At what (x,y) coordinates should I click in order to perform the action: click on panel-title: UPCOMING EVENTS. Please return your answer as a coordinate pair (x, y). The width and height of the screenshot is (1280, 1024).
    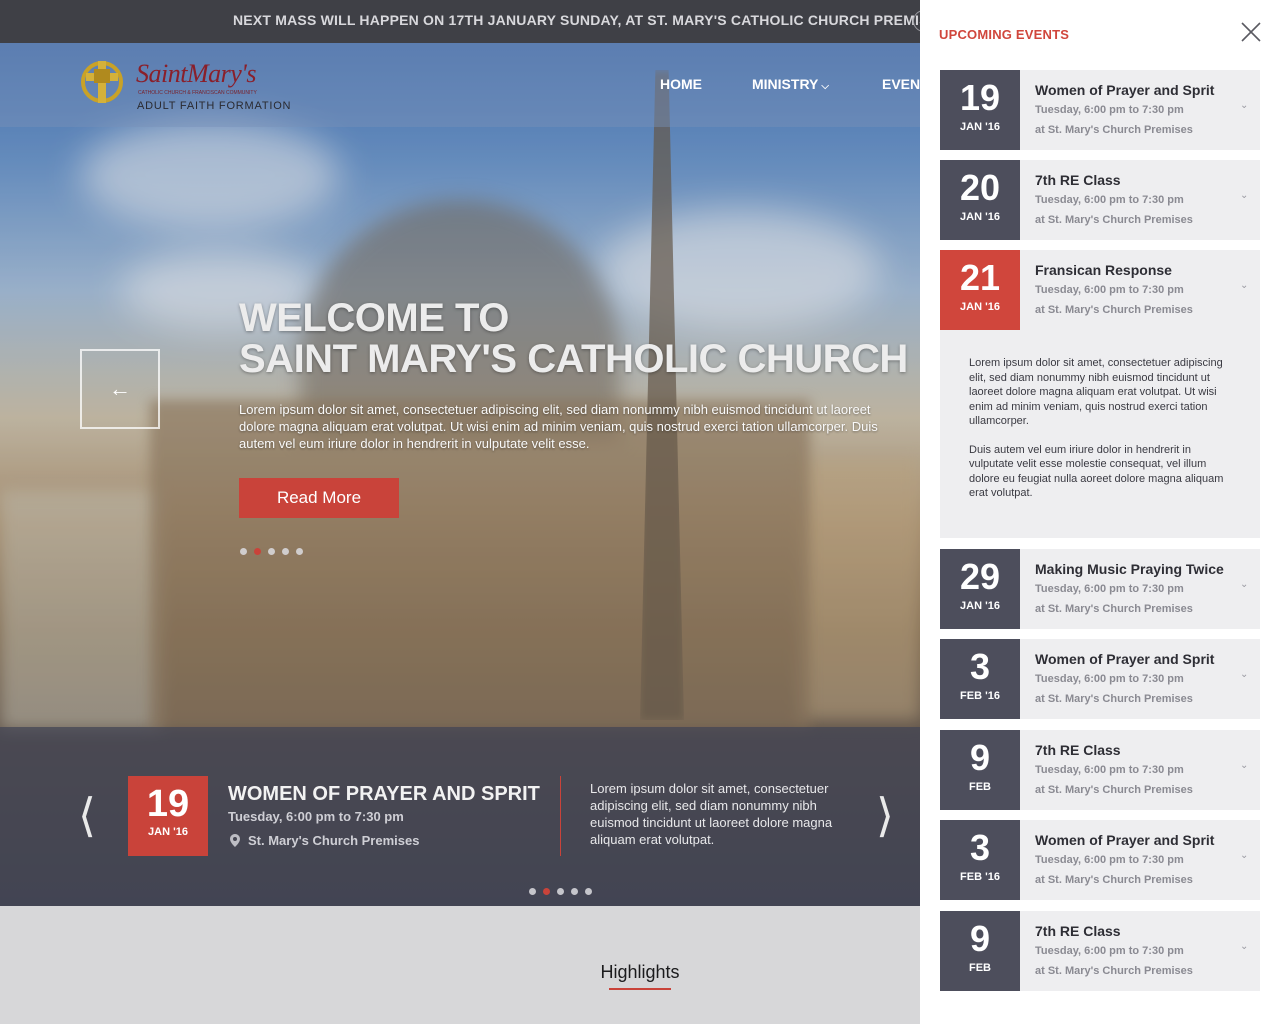
    Looking at the image, I should click on (1004, 34).